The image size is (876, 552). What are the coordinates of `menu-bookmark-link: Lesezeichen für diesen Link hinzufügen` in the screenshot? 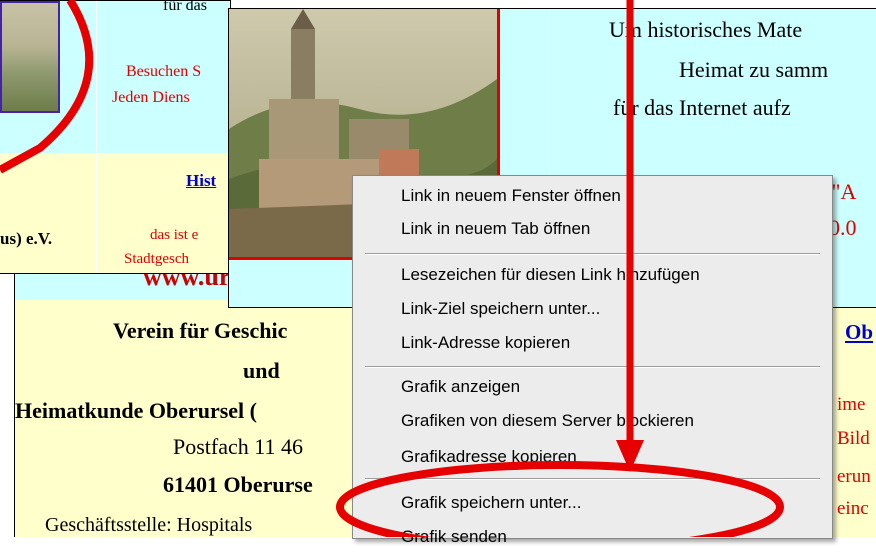 It's located at (550, 275).